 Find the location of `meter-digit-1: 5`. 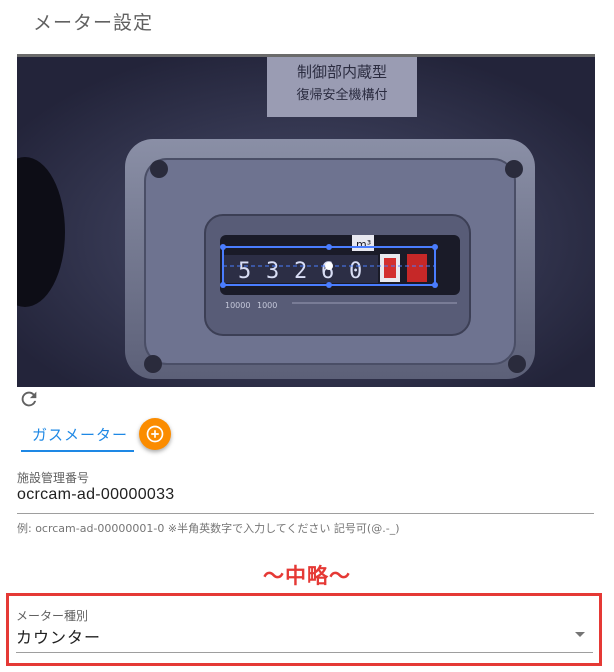

meter-digit-1: 5 is located at coordinates (244, 271).